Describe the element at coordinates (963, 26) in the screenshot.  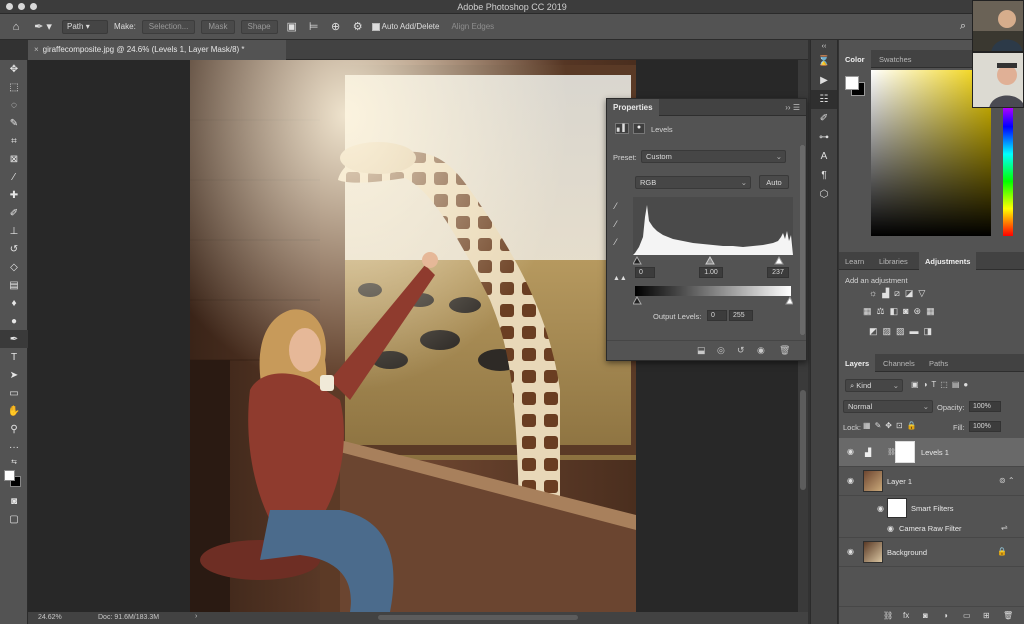
I see `search-icon: ⌕` at that location.